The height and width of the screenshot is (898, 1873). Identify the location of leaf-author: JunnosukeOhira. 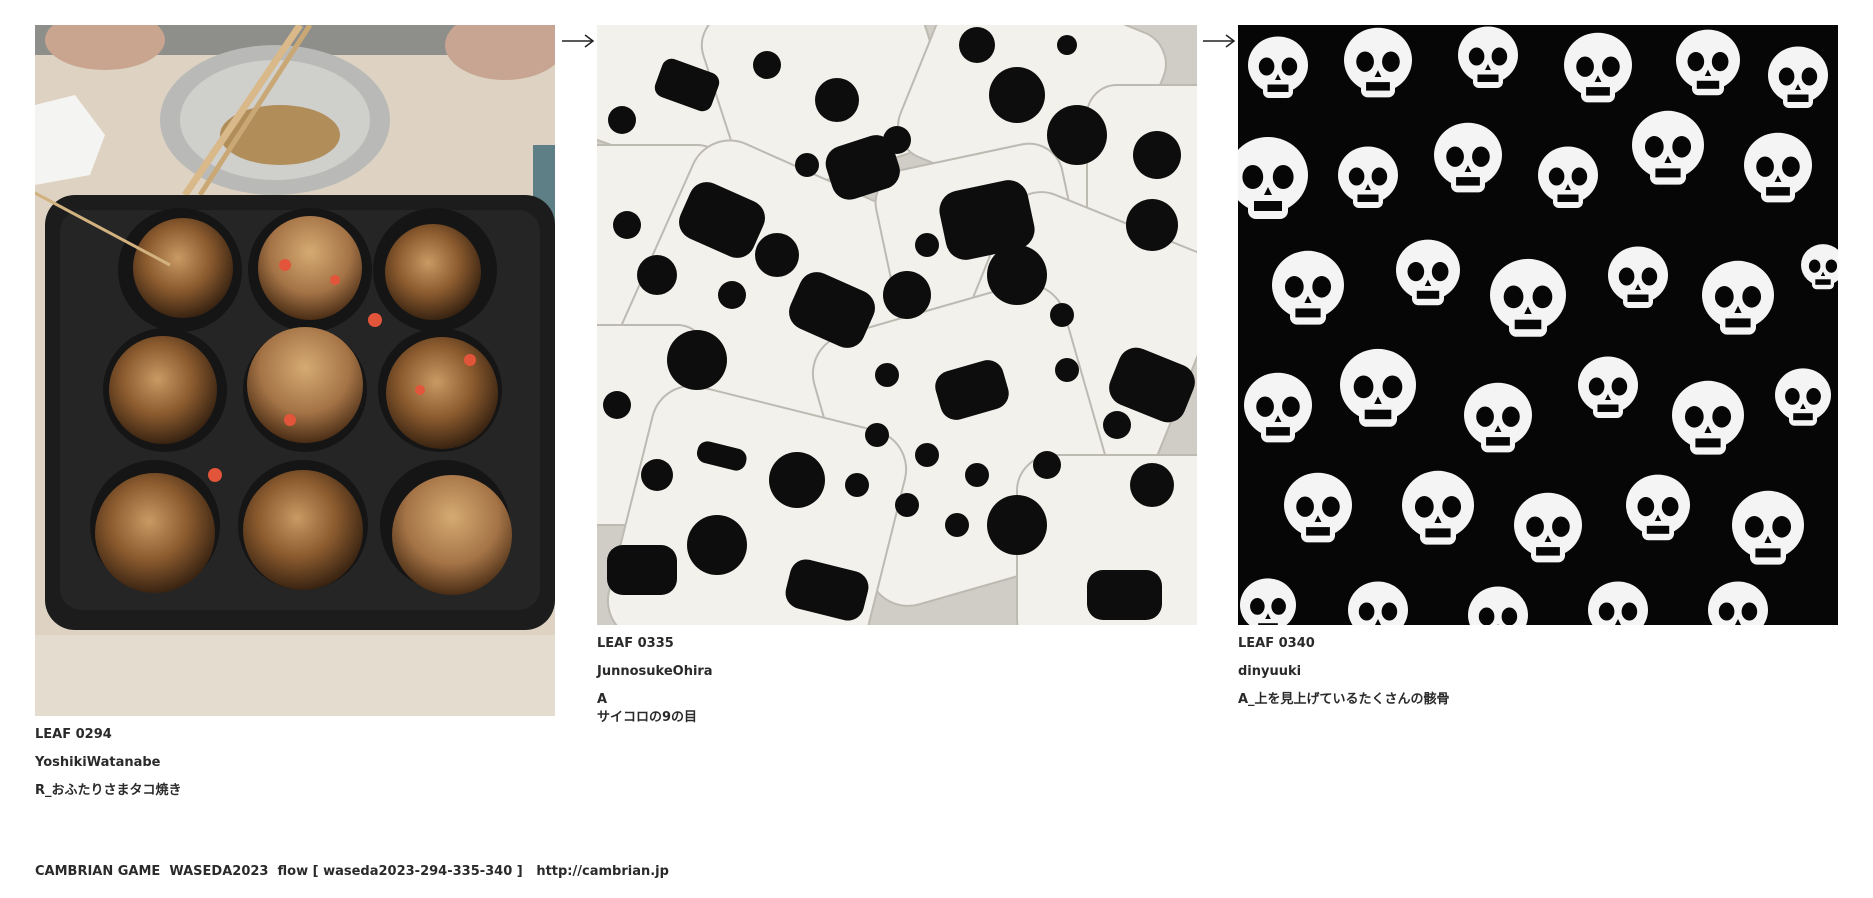
(655, 671).